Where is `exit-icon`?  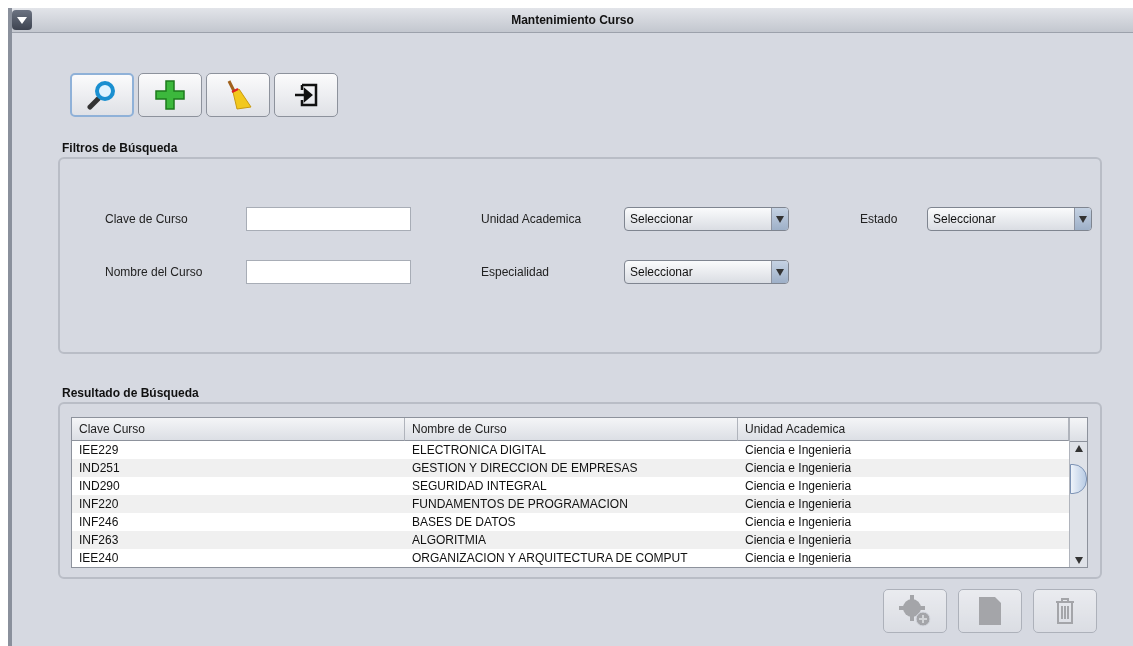
exit-icon is located at coordinates (306, 95).